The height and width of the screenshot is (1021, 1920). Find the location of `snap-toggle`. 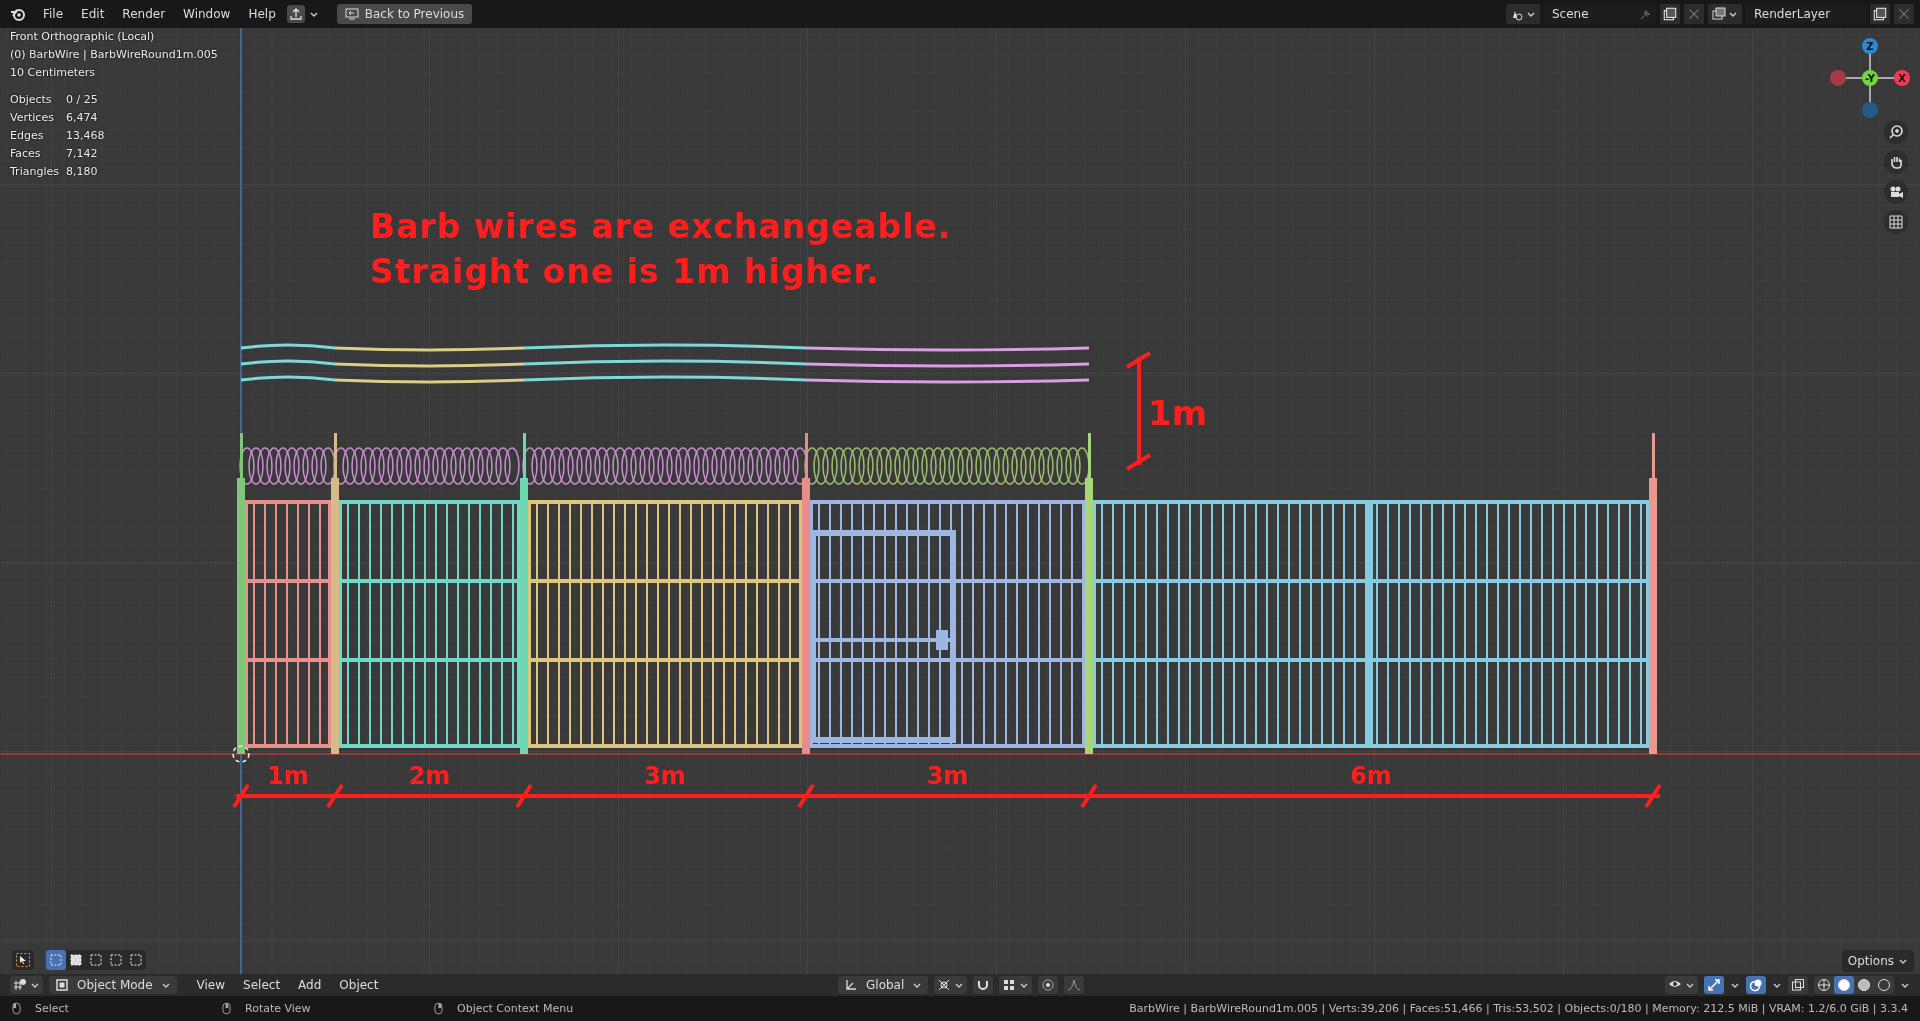

snap-toggle is located at coordinates (983, 985).